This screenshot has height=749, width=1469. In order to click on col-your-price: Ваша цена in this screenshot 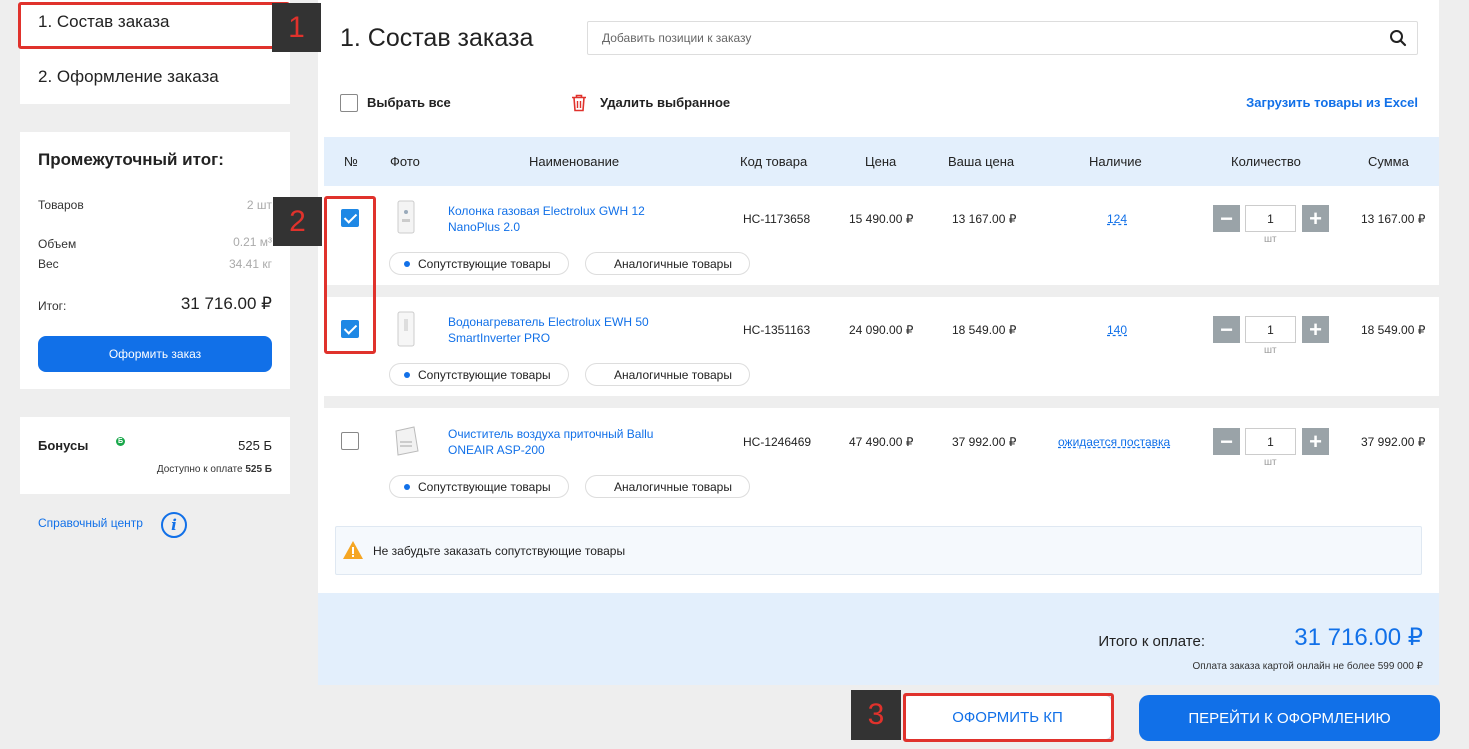, I will do `click(981, 161)`.